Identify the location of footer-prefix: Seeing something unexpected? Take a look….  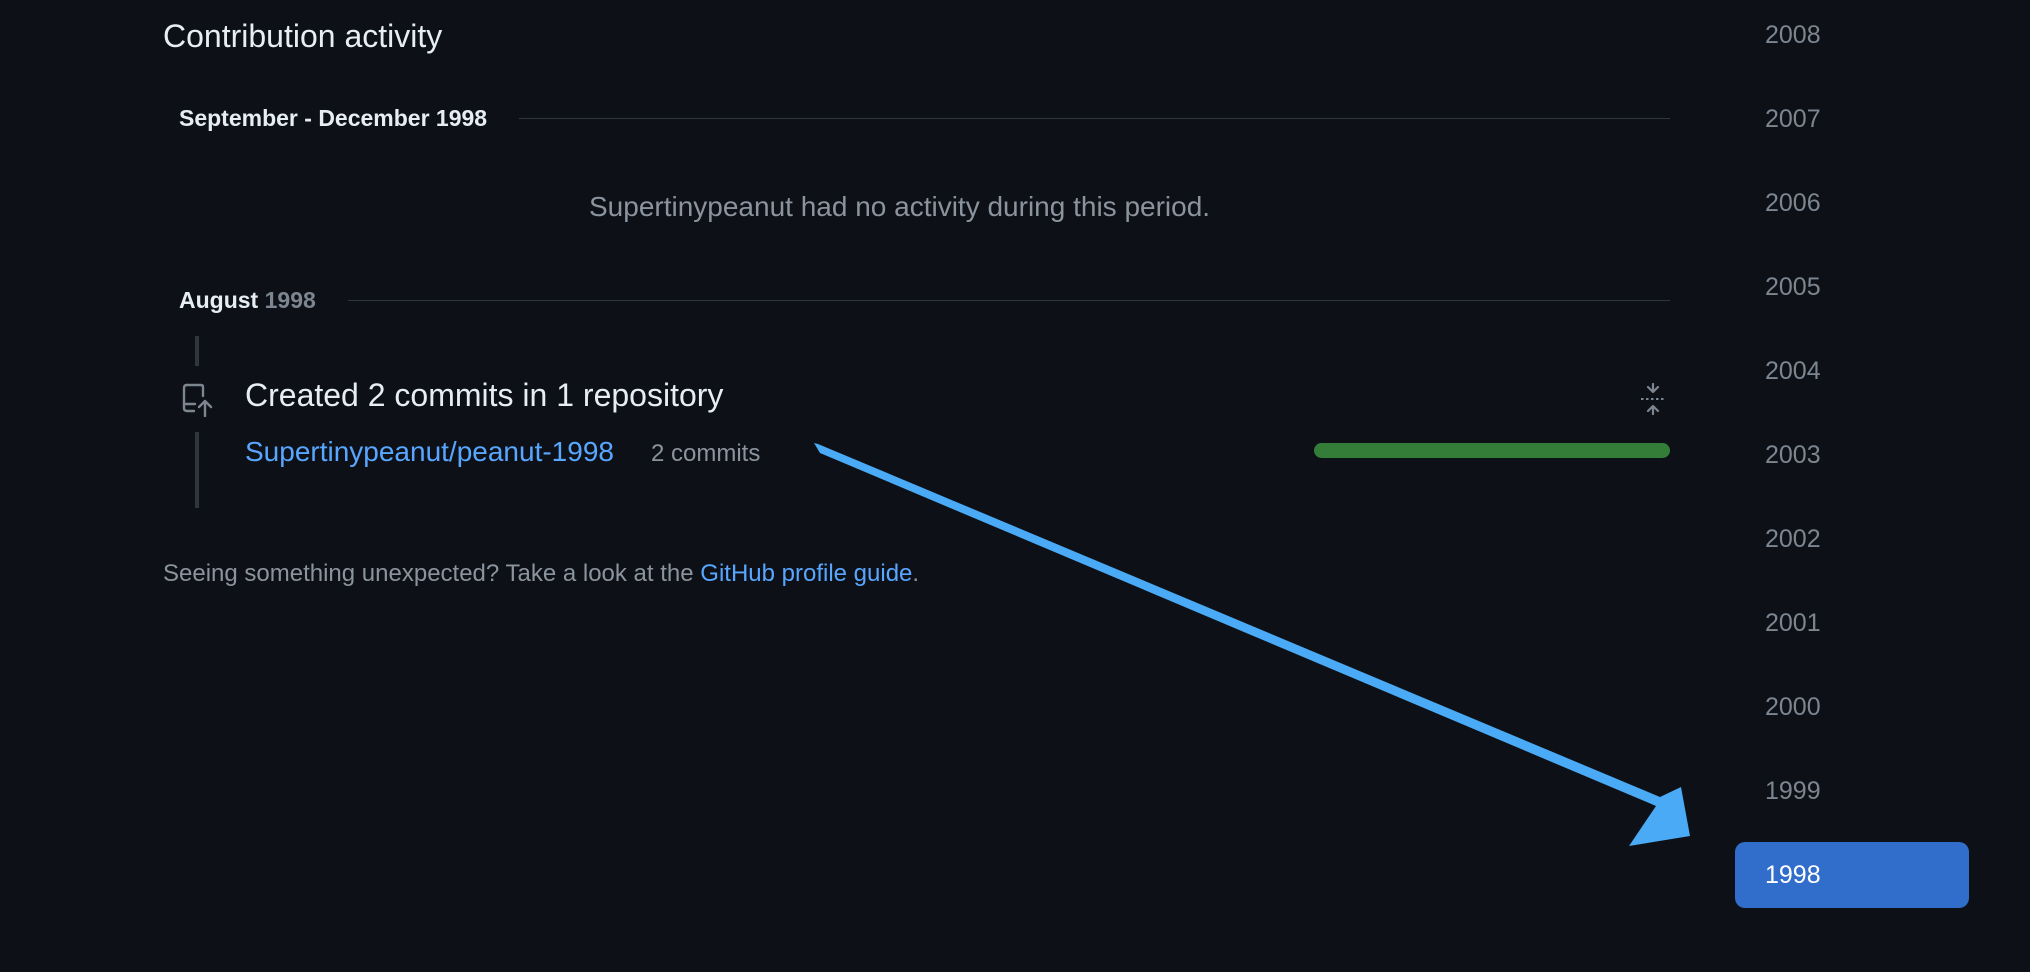
(432, 573).